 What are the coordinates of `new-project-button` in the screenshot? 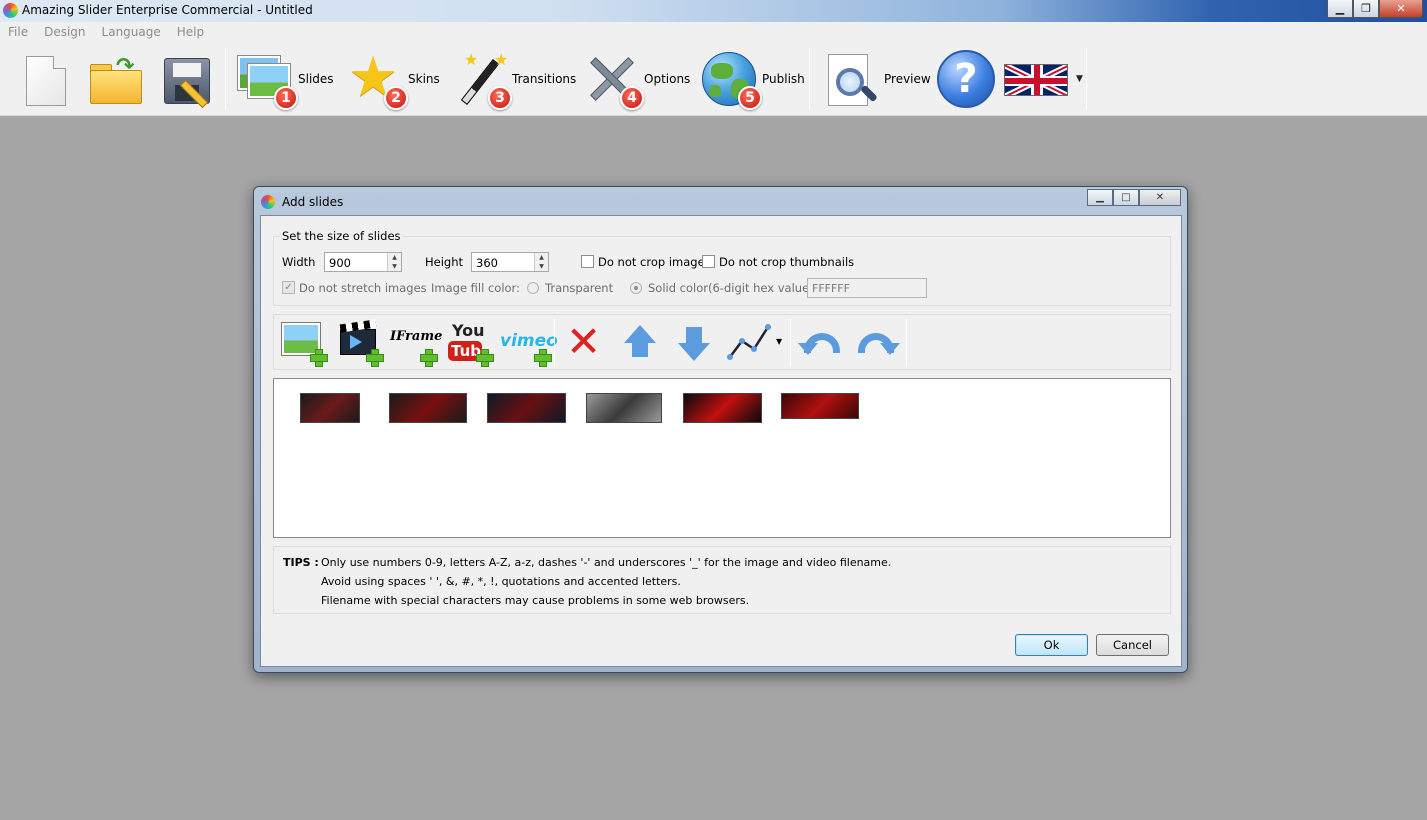 It's located at (43, 79).